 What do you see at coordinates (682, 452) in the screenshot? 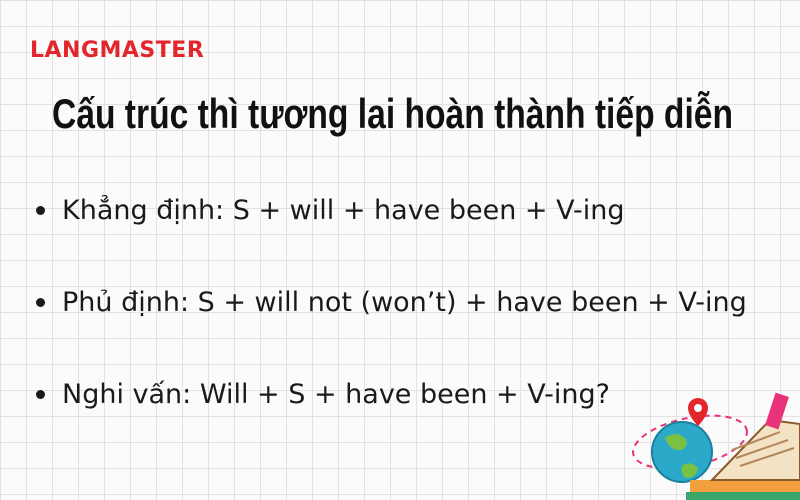
I see `globe-icon` at bounding box center [682, 452].